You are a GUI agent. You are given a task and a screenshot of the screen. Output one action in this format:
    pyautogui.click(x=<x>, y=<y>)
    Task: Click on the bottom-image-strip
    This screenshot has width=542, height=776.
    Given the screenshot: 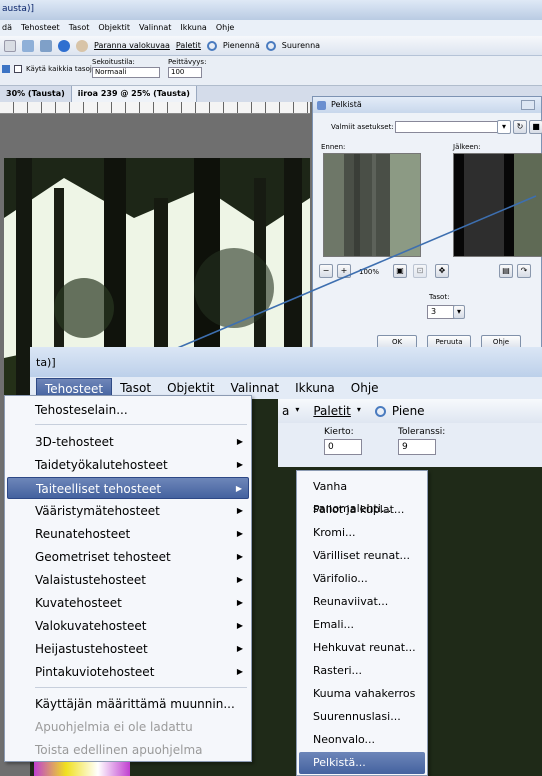 What is the action you would take?
    pyautogui.click(x=82, y=769)
    